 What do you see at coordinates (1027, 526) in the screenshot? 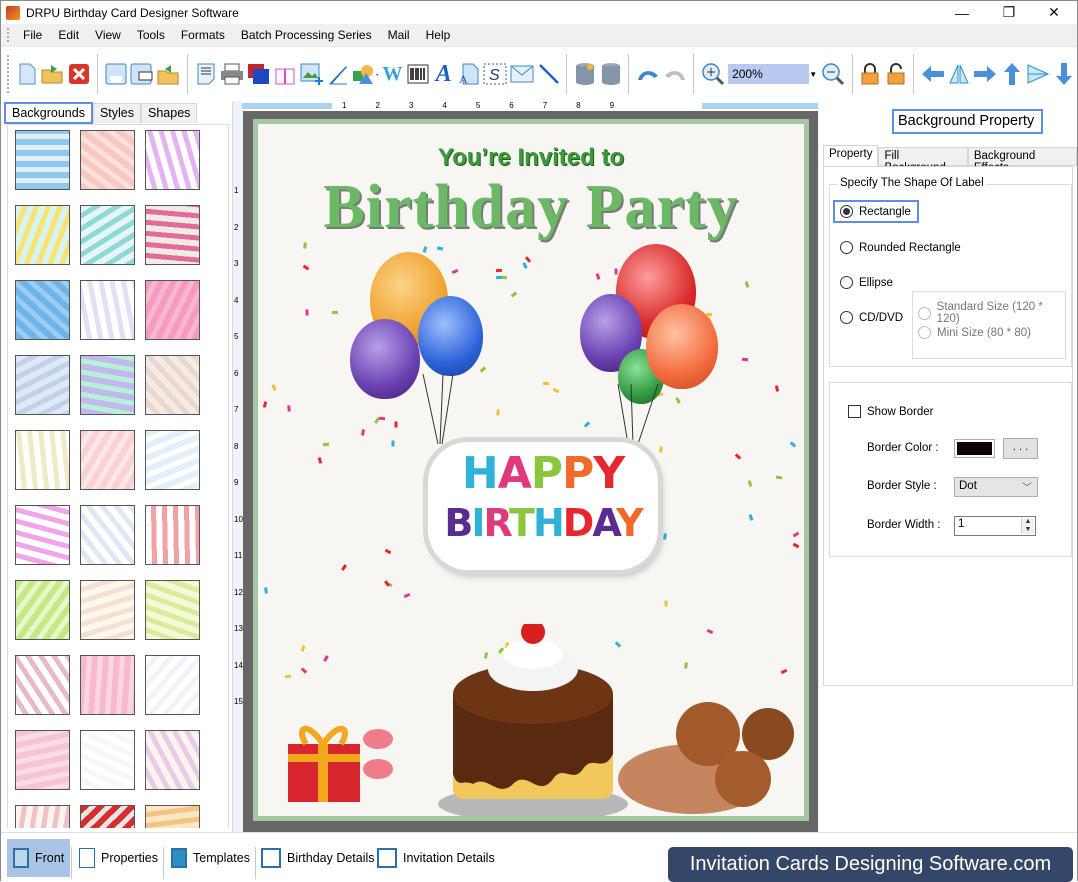
I see `spinner-arrows-icon: ▲ ▼` at bounding box center [1027, 526].